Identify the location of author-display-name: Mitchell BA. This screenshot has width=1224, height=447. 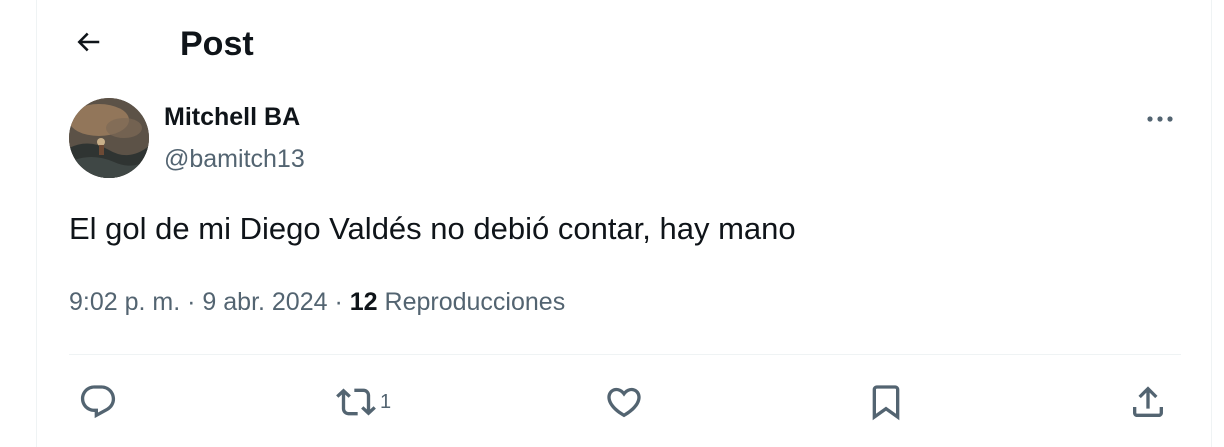
(232, 117).